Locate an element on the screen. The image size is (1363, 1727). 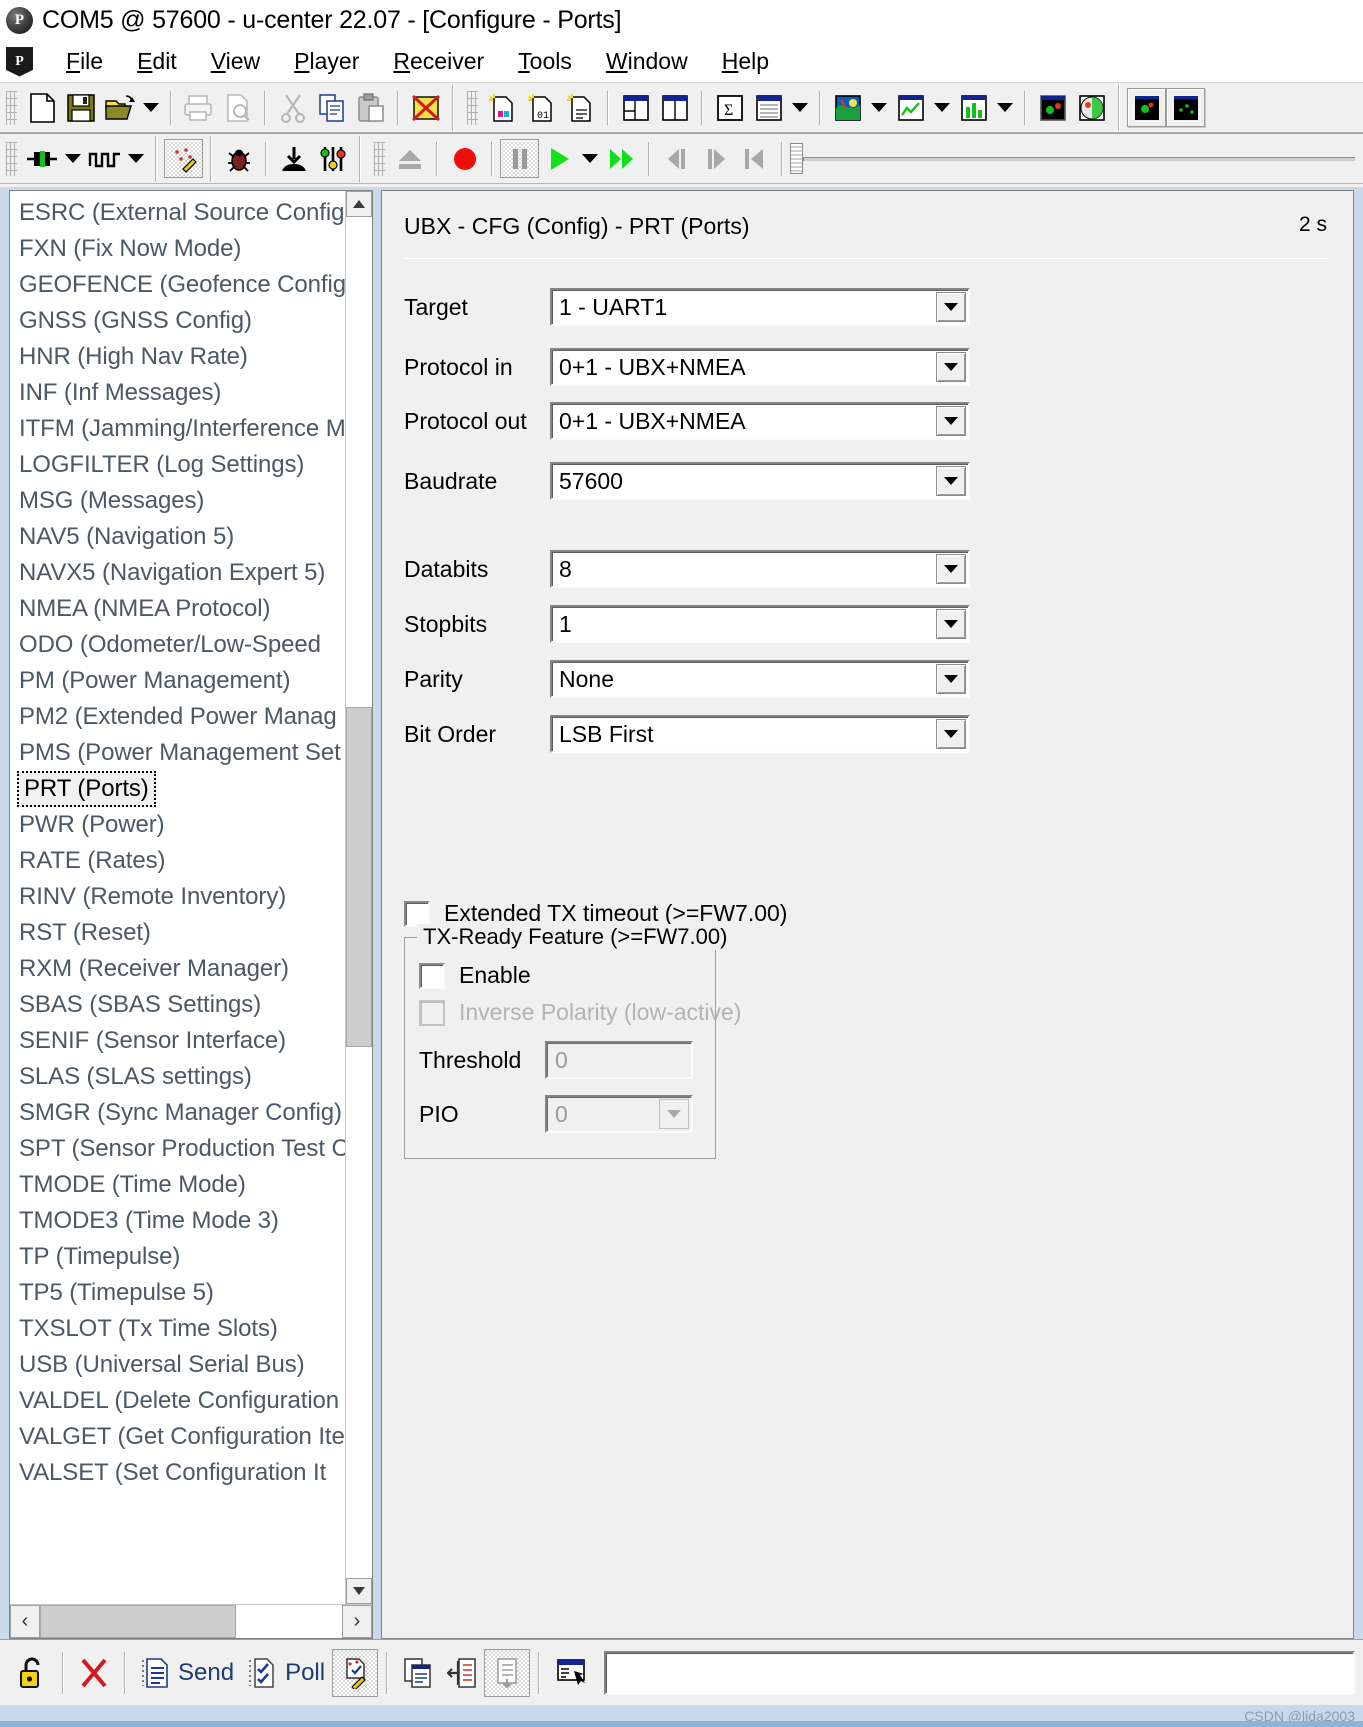
tree-vertical-scrollbar is located at coordinates (358, 897).